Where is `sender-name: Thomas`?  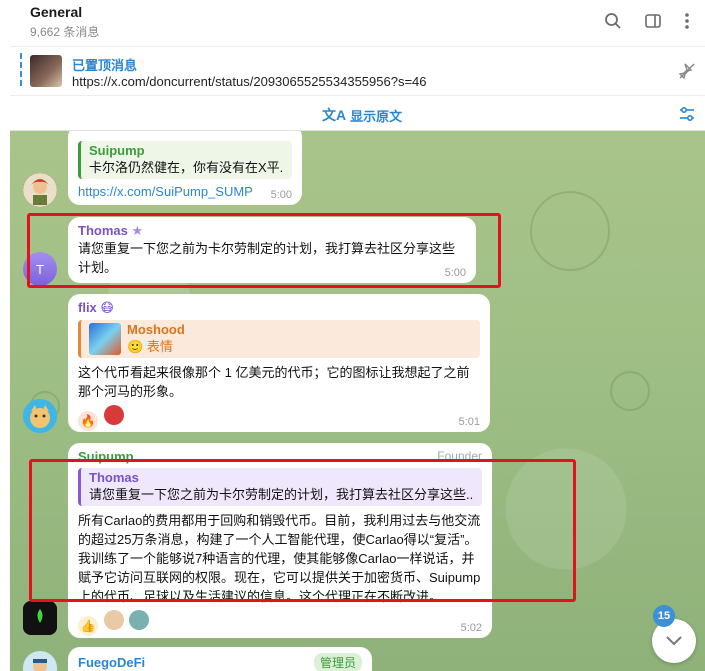
sender-name: Thomas is located at coordinates (103, 230).